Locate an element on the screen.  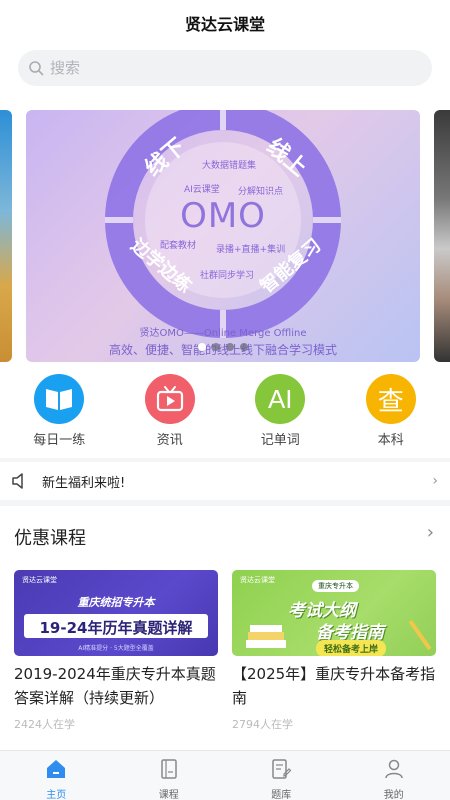
quick-link-undergrad: 查 本科 is located at coordinates (391, 414).